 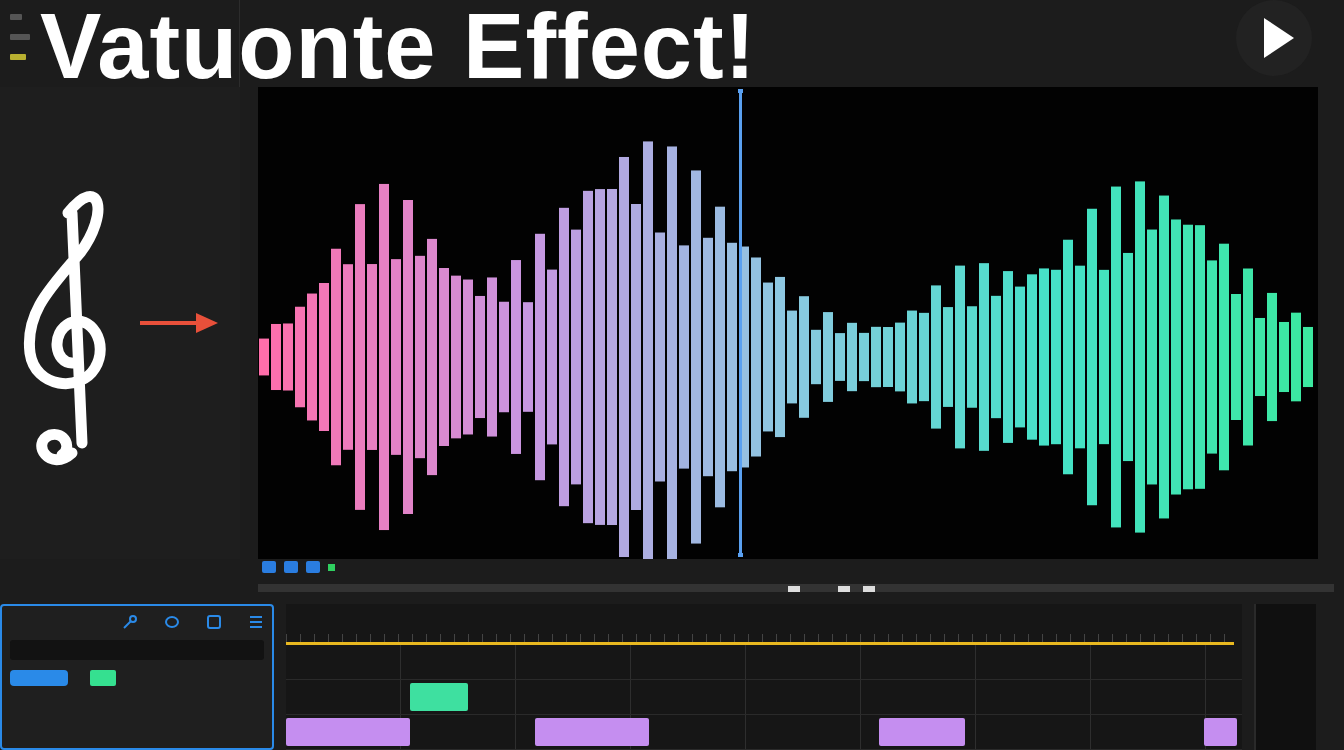 What do you see at coordinates (172, 622) in the screenshot?
I see `loop-icon` at bounding box center [172, 622].